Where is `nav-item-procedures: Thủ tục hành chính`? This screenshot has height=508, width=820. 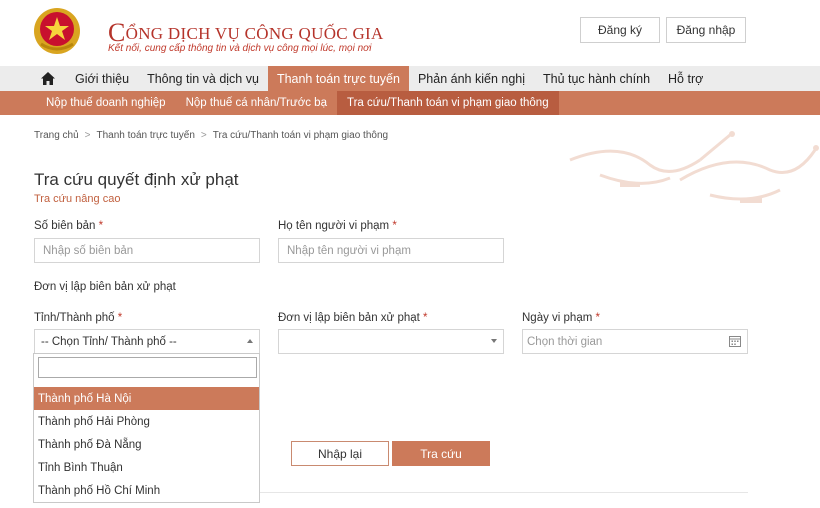
nav-item-procedures: Thủ tục hành chính is located at coordinates (596, 78).